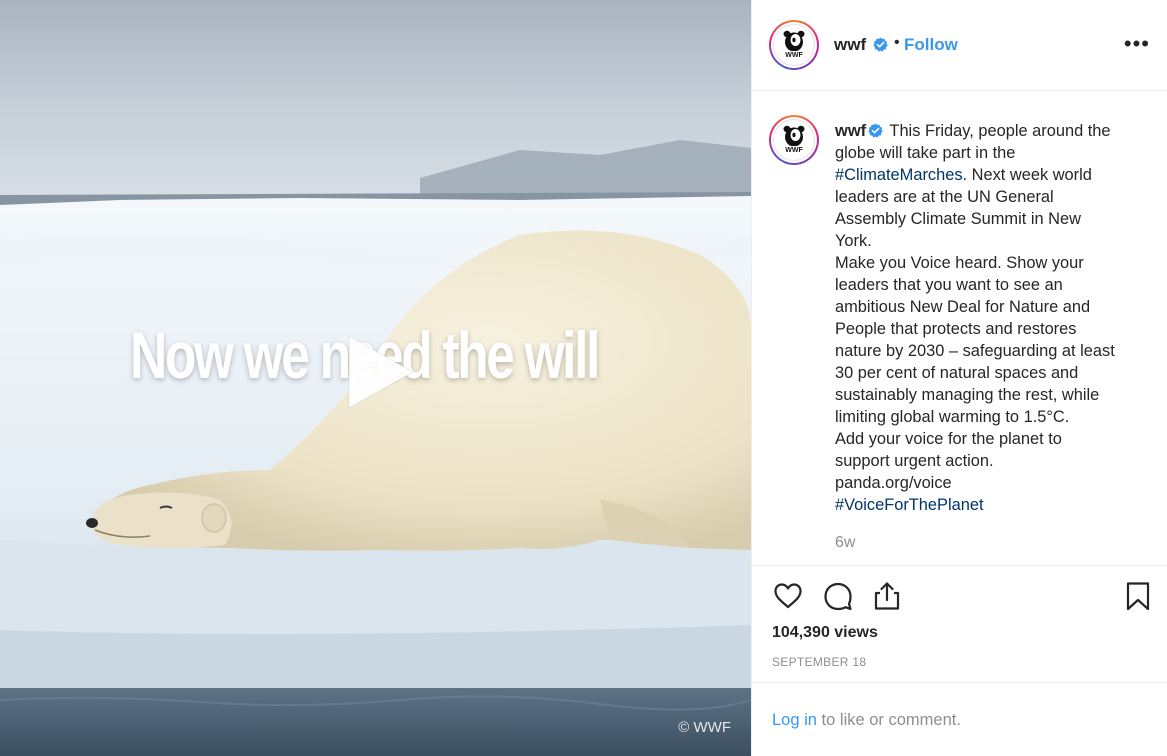 This screenshot has height=756, width=1167. Describe the element at coordinates (893, 483) in the screenshot. I see `caption-link: panda.org/voice` at that location.